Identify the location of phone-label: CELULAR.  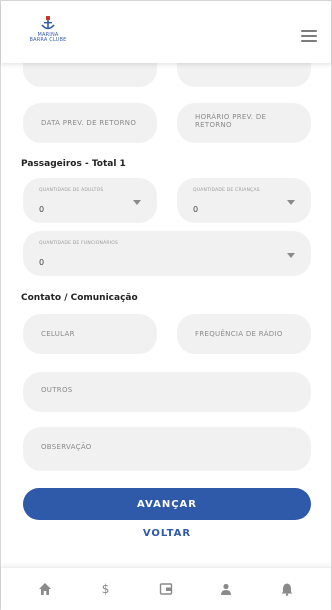
(58, 334).